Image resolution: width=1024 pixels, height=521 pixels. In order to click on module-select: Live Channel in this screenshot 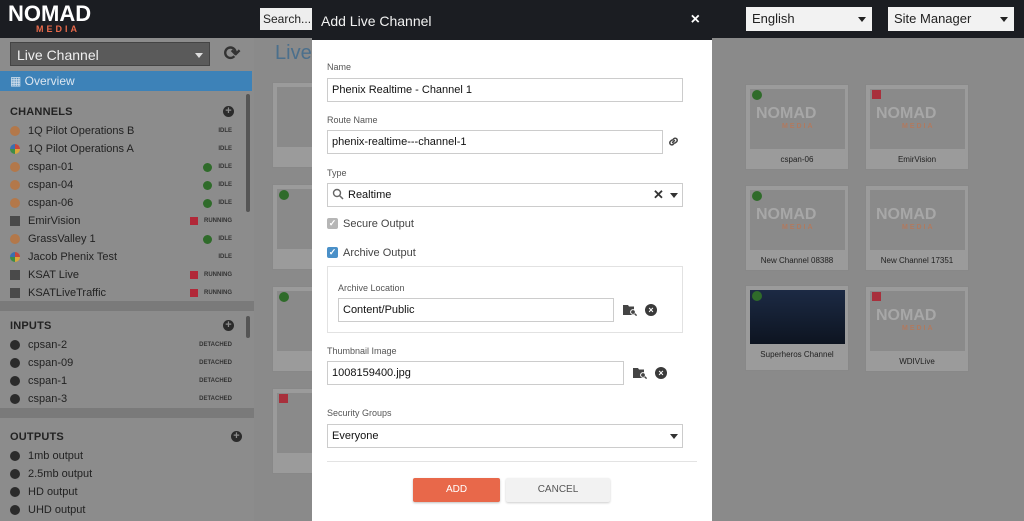, I will do `click(110, 54)`.